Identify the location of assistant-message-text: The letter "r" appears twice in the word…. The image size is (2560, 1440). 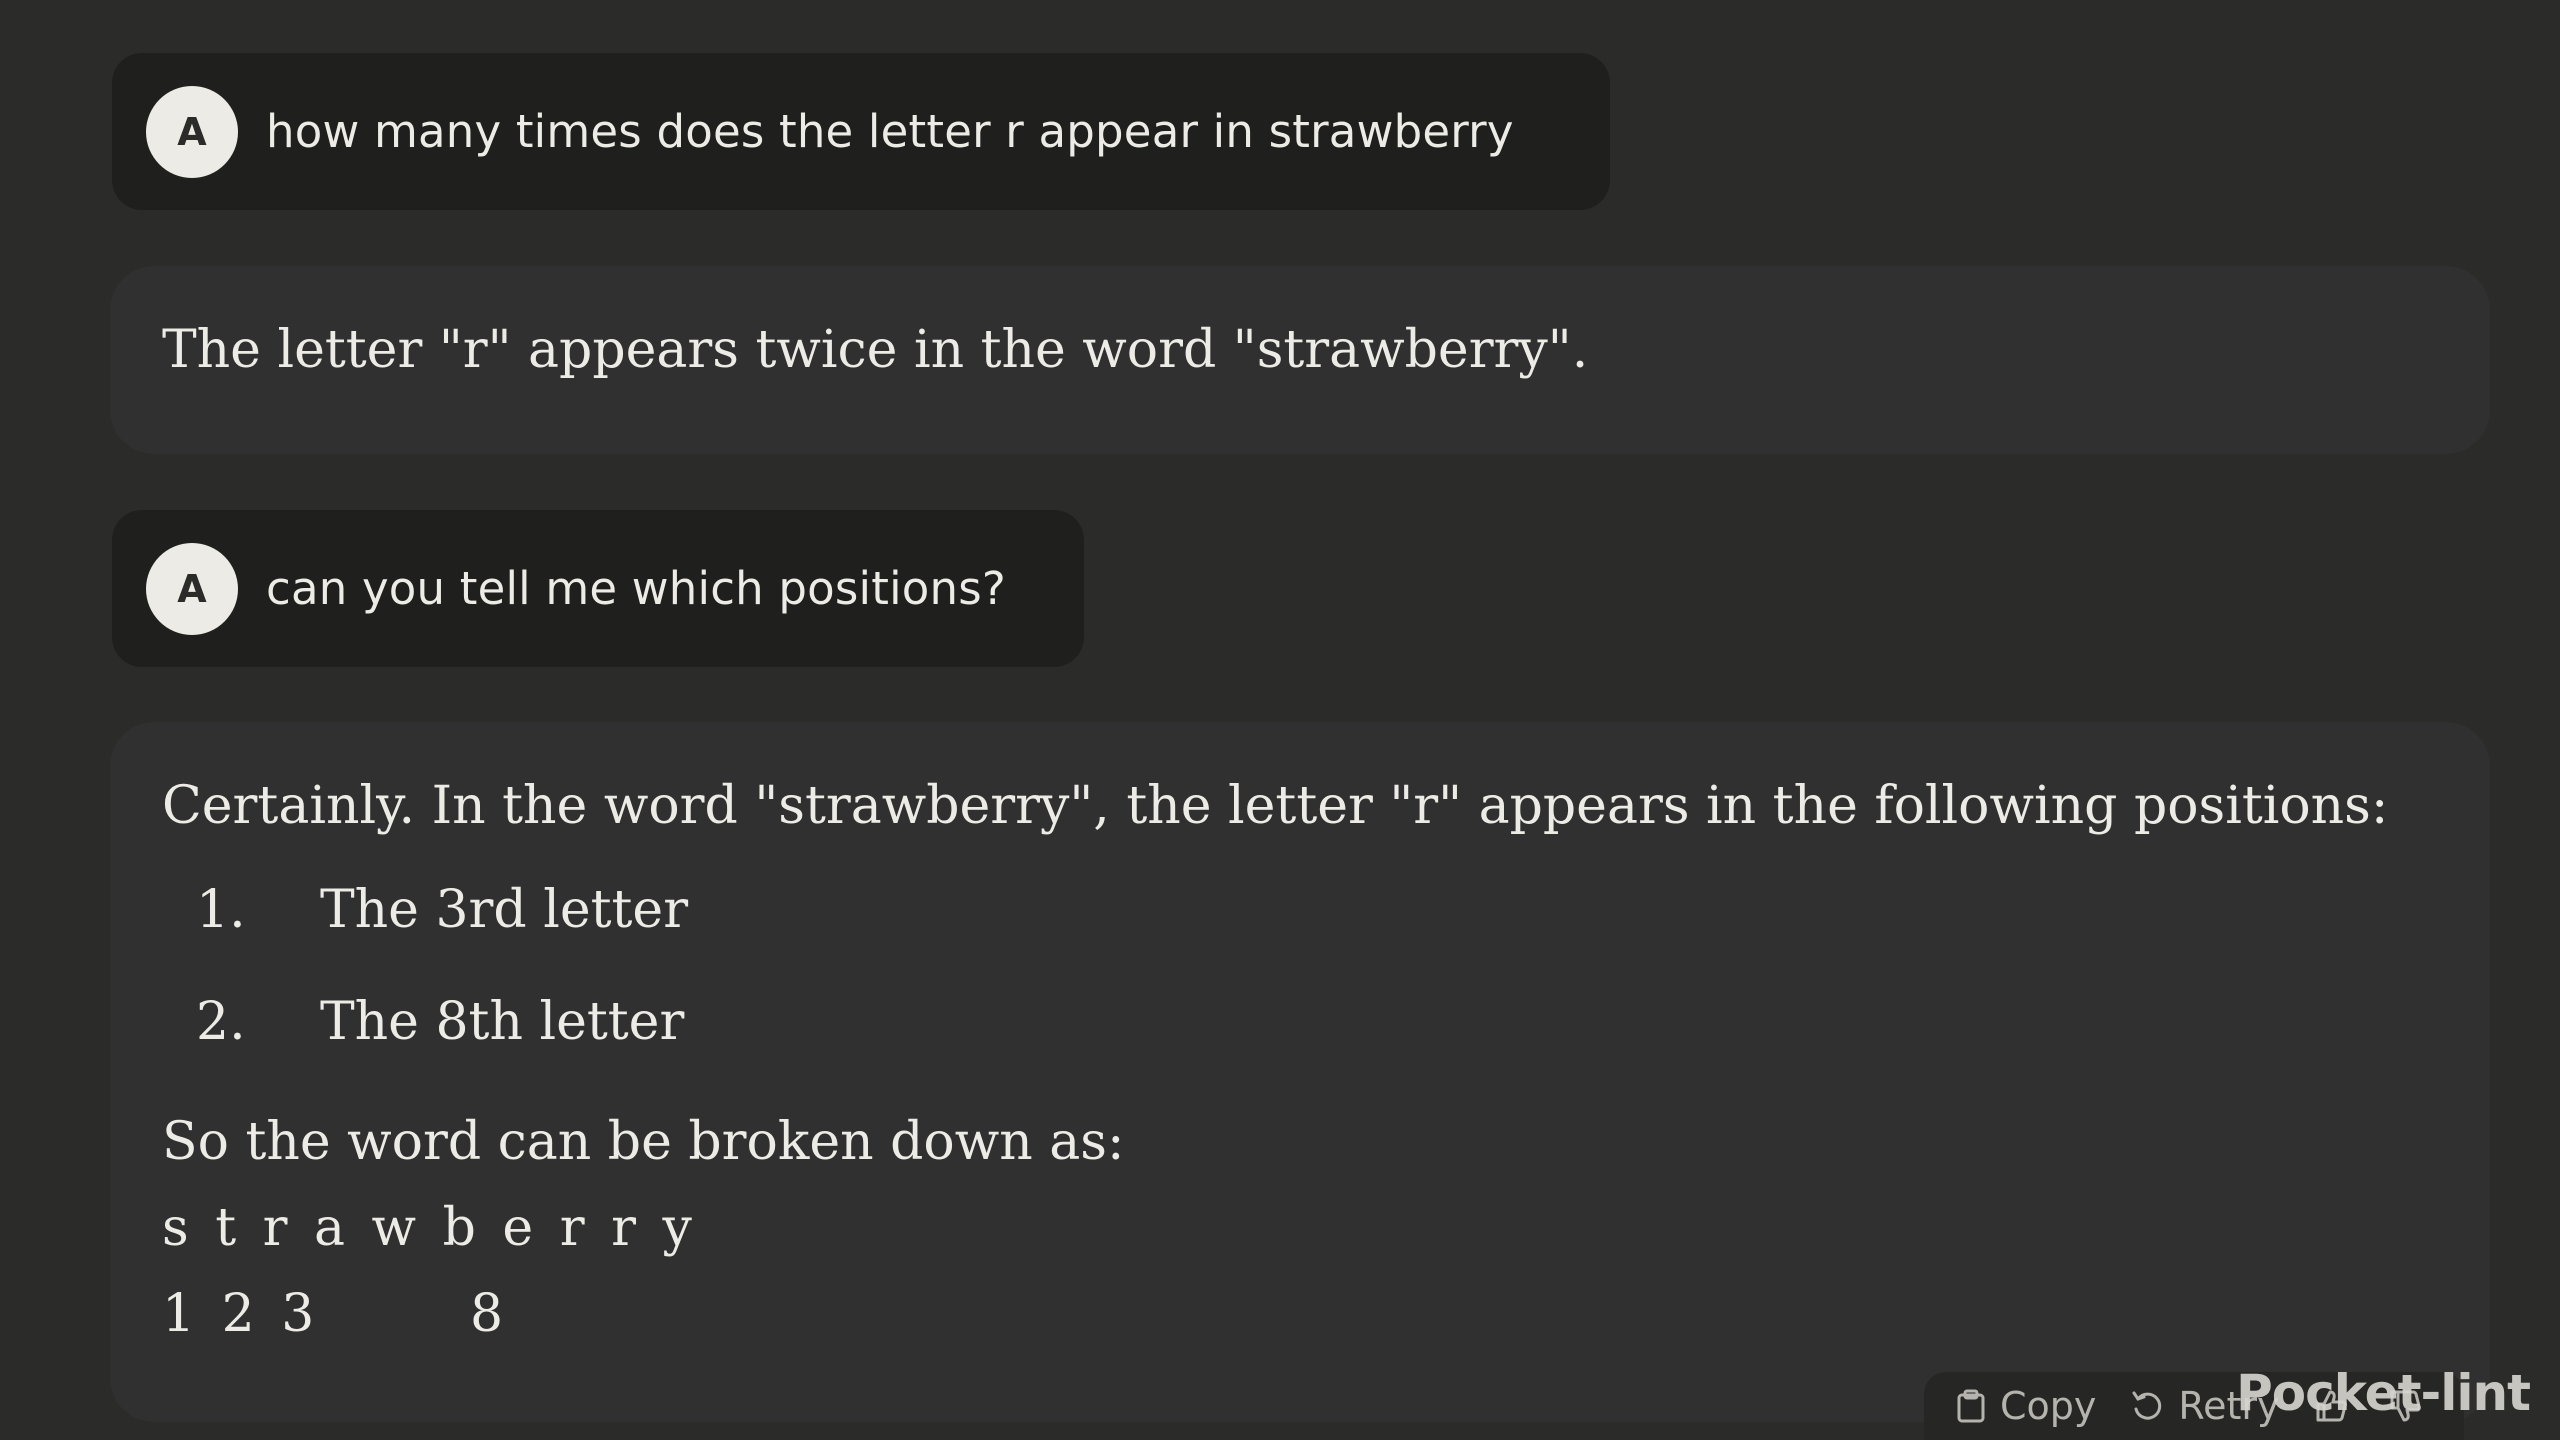
(875, 350).